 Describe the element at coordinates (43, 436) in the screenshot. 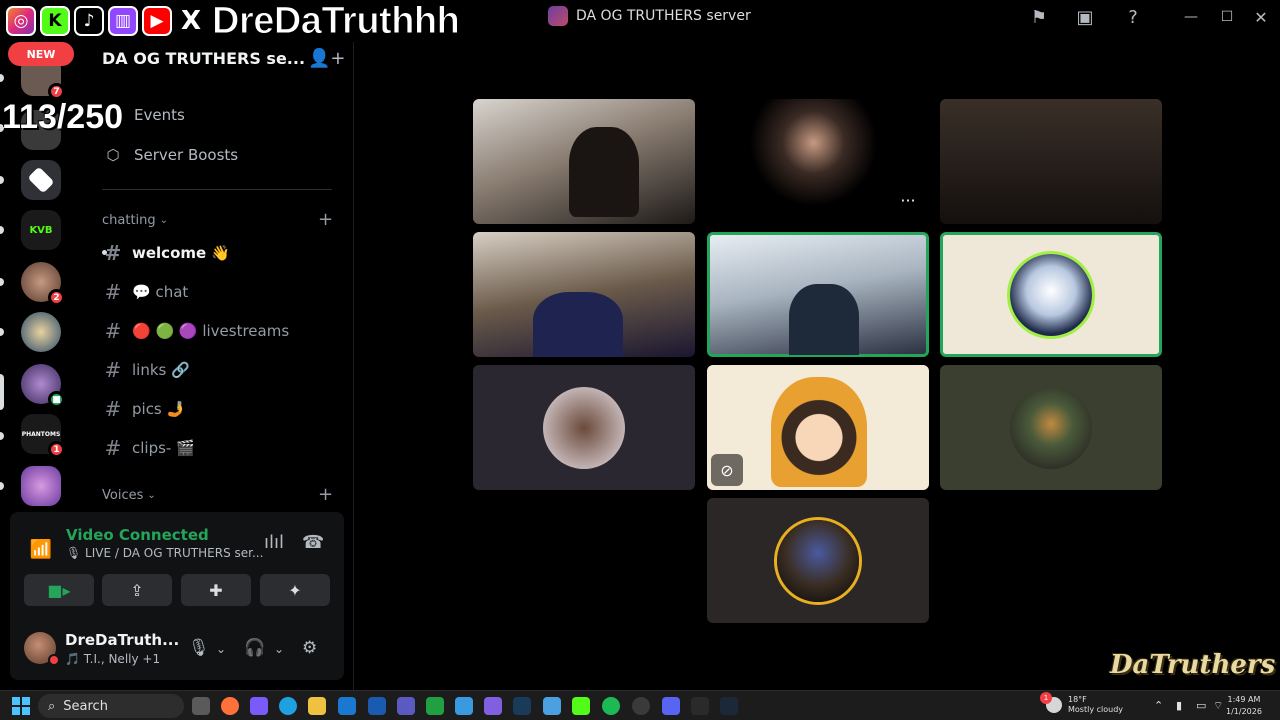

I see `server-icon-phantoms: PHANTOMS 1` at that location.